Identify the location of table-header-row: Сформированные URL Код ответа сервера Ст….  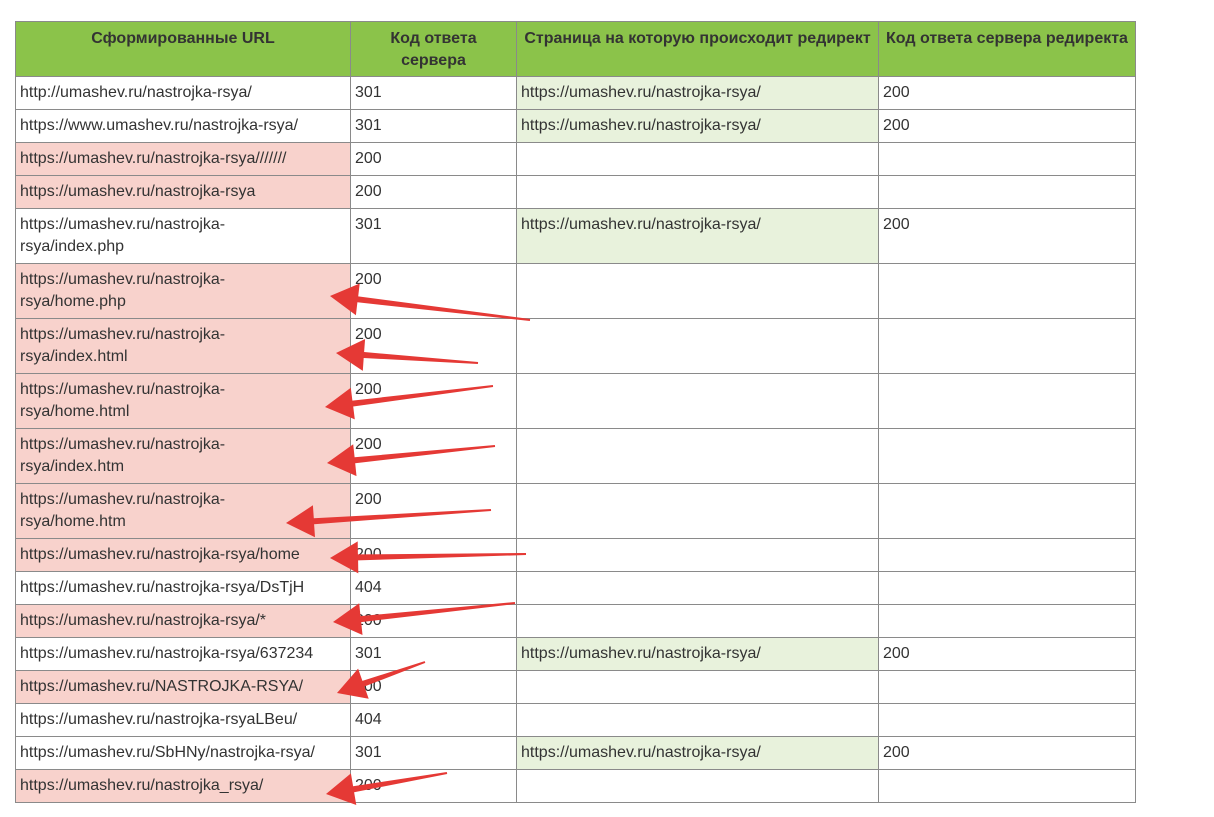
(575, 49).